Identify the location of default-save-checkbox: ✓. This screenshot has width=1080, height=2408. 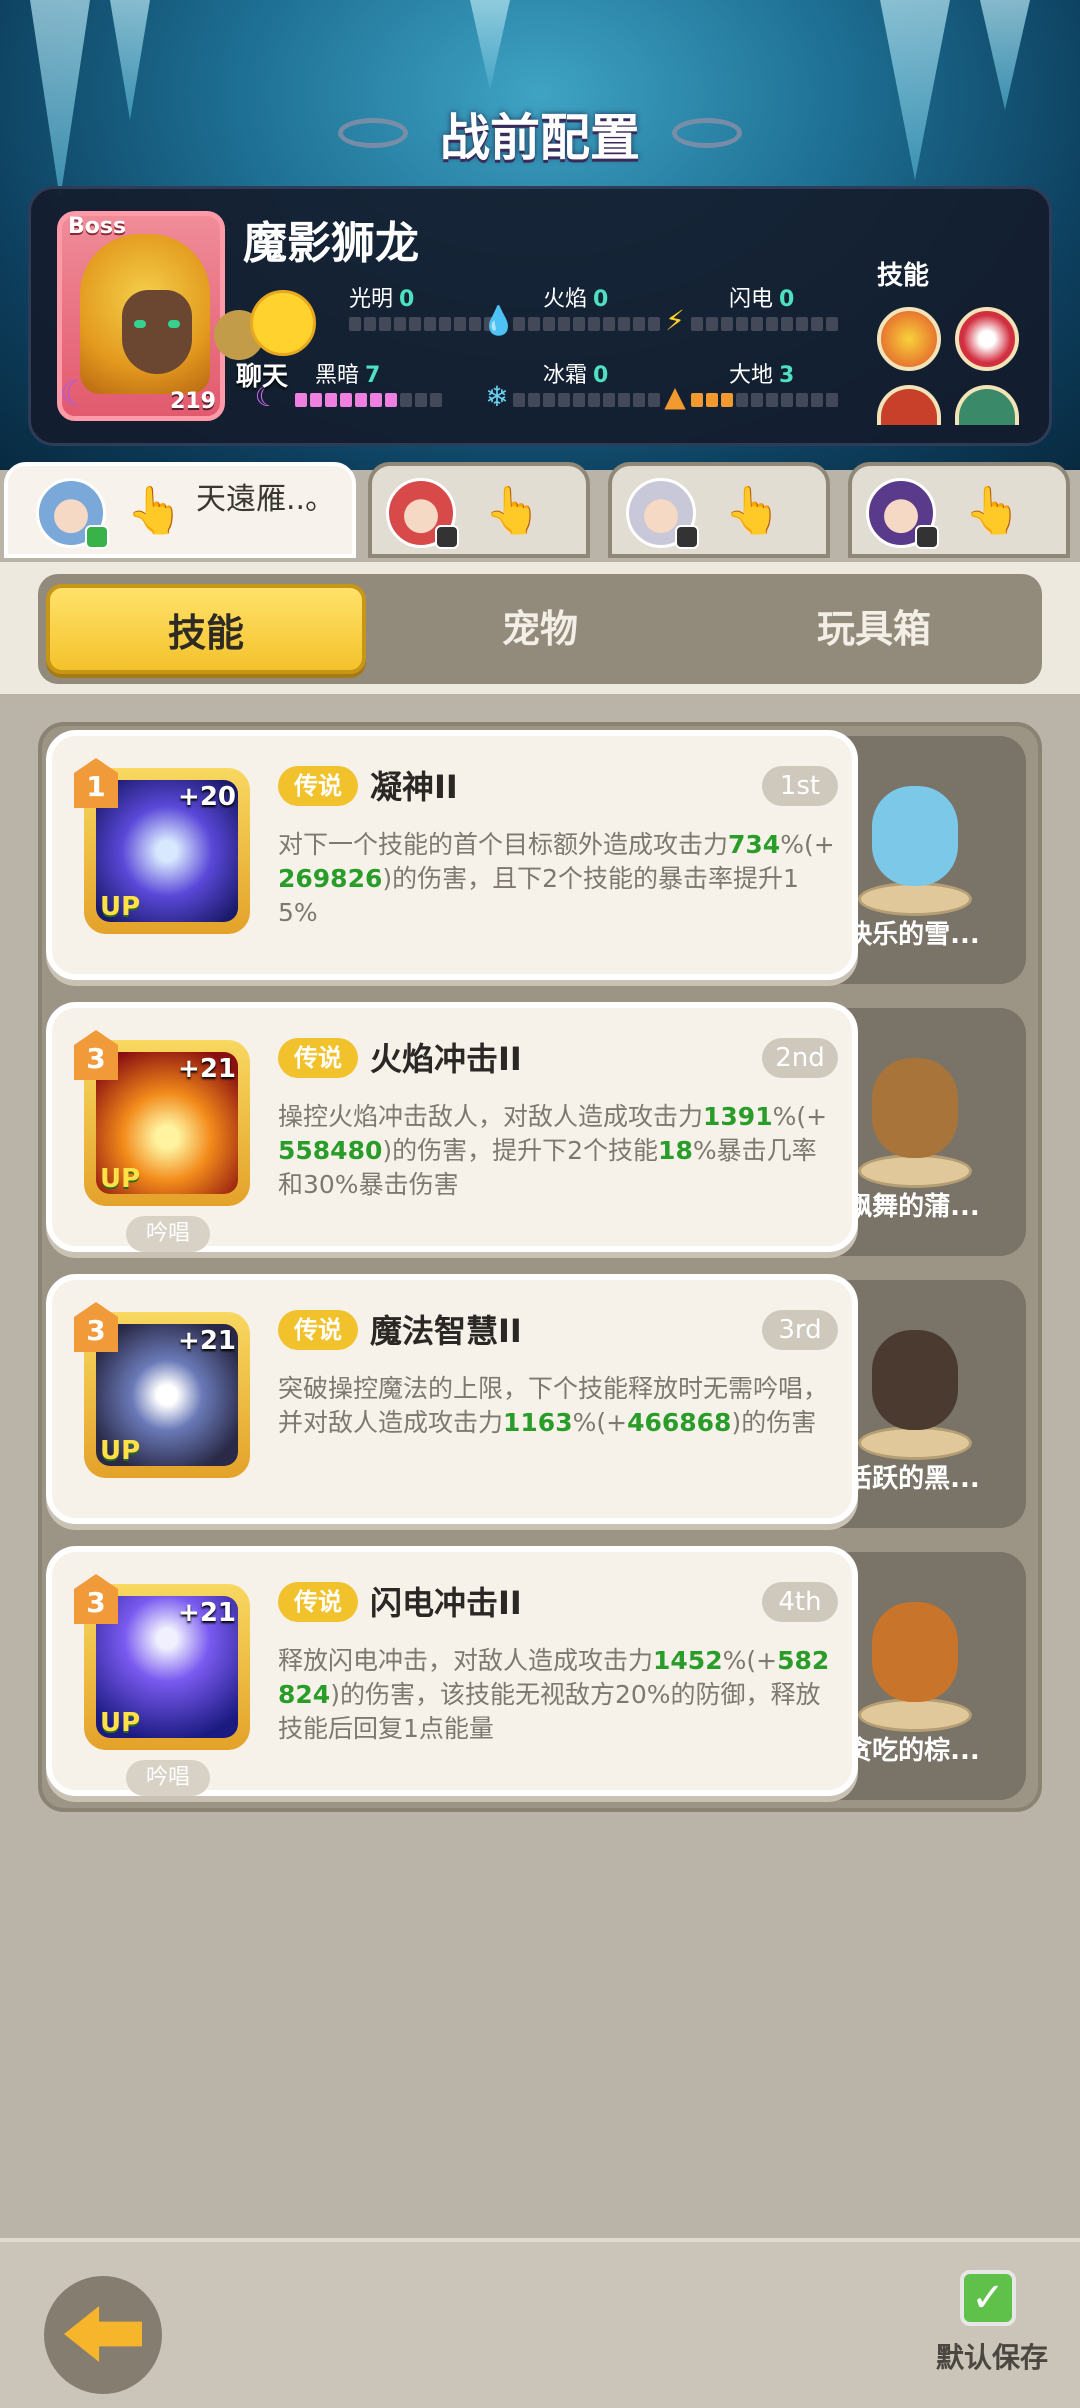
(988, 2298).